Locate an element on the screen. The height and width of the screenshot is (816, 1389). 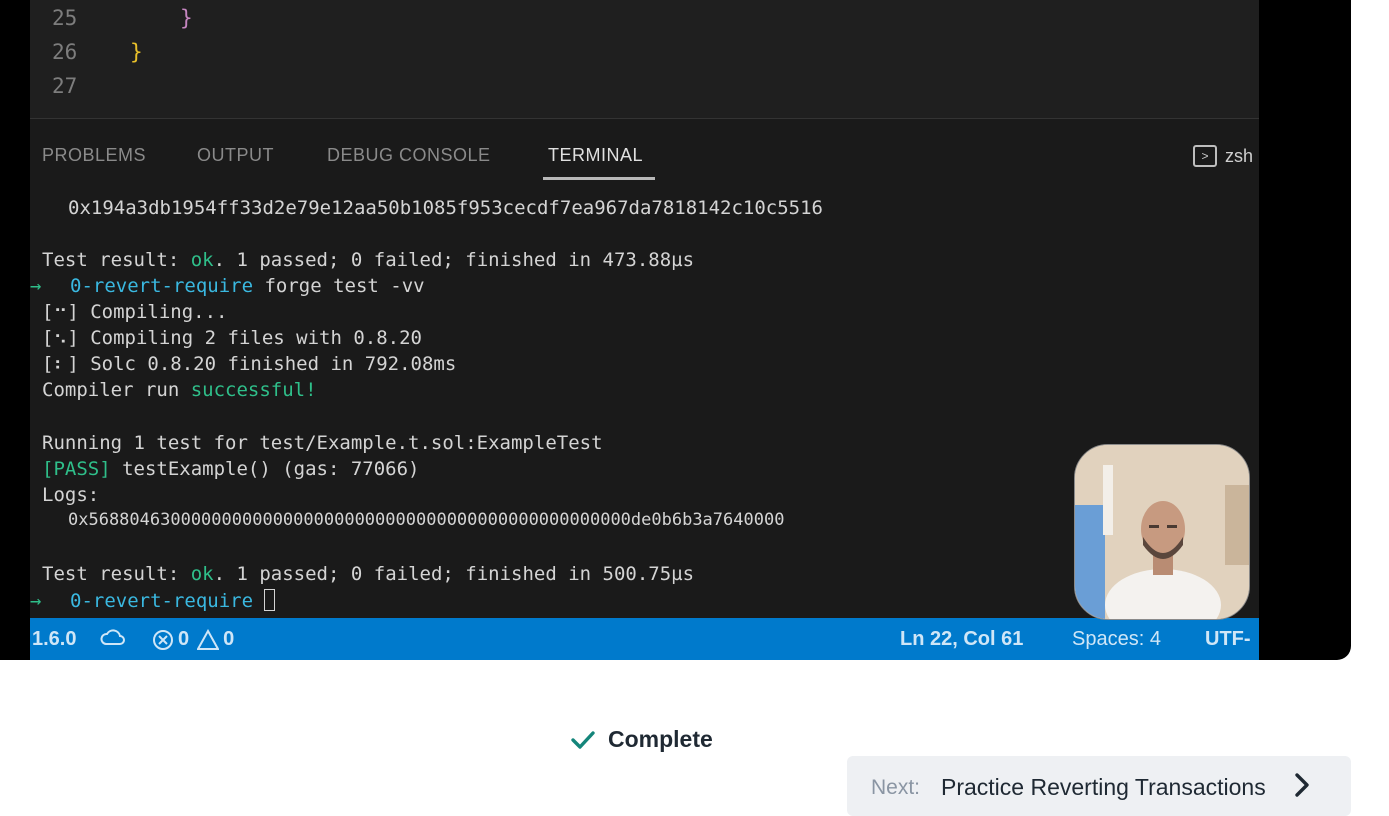
compiler-label: Compiler run is located at coordinates (116, 390).